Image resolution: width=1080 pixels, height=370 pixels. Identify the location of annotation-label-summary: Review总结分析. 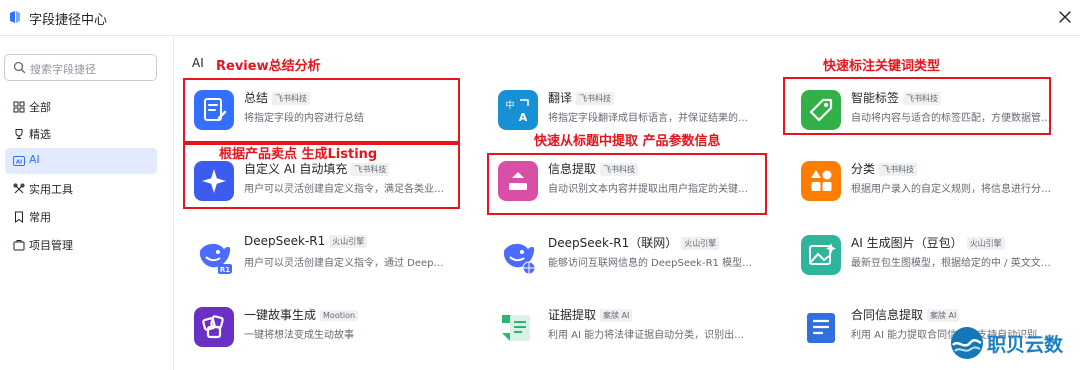
(268, 66).